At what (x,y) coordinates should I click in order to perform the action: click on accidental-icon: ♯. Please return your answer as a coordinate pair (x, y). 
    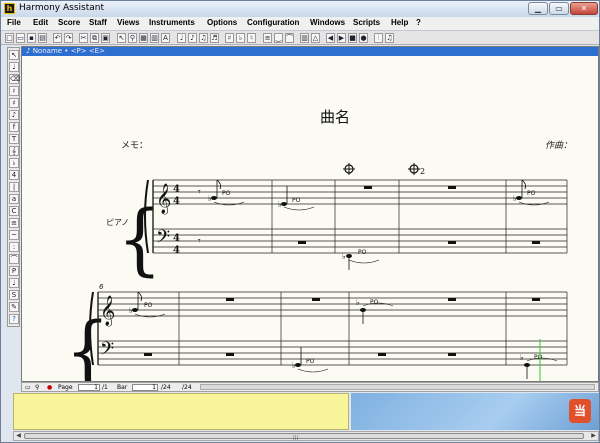
    Looking at the image, I should click on (14, 103).